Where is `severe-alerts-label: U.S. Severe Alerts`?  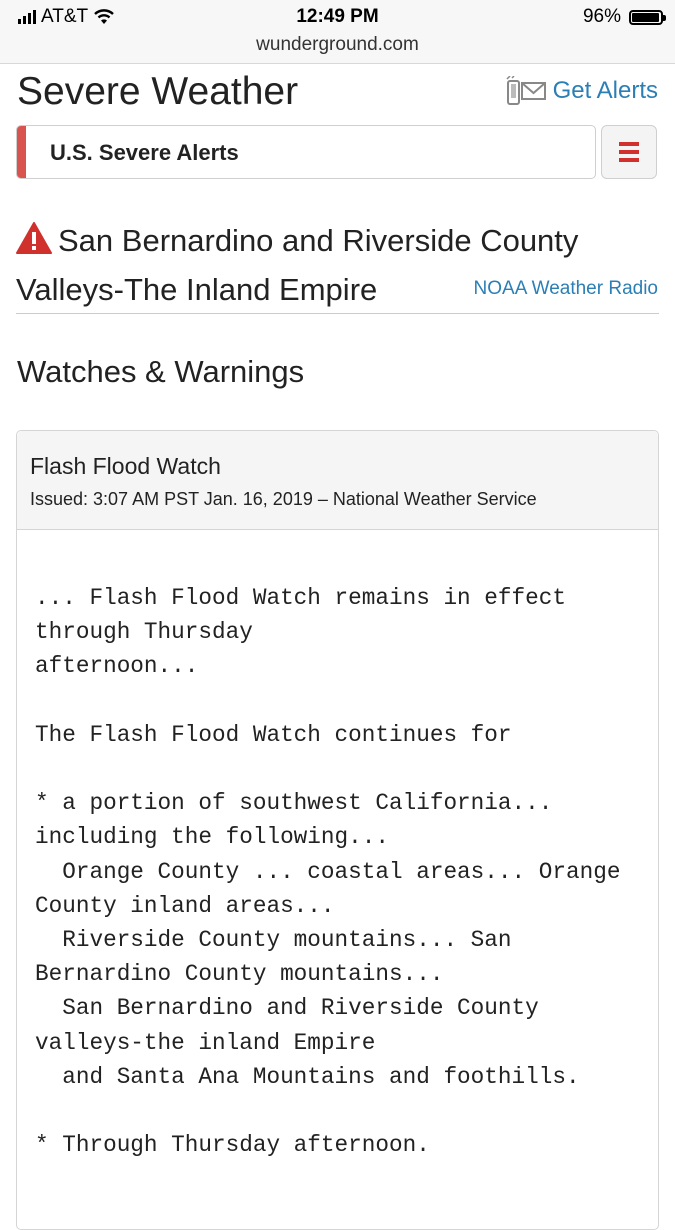
severe-alerts-label: U.S. Severe Alerts is located at coordinates (144, 152).